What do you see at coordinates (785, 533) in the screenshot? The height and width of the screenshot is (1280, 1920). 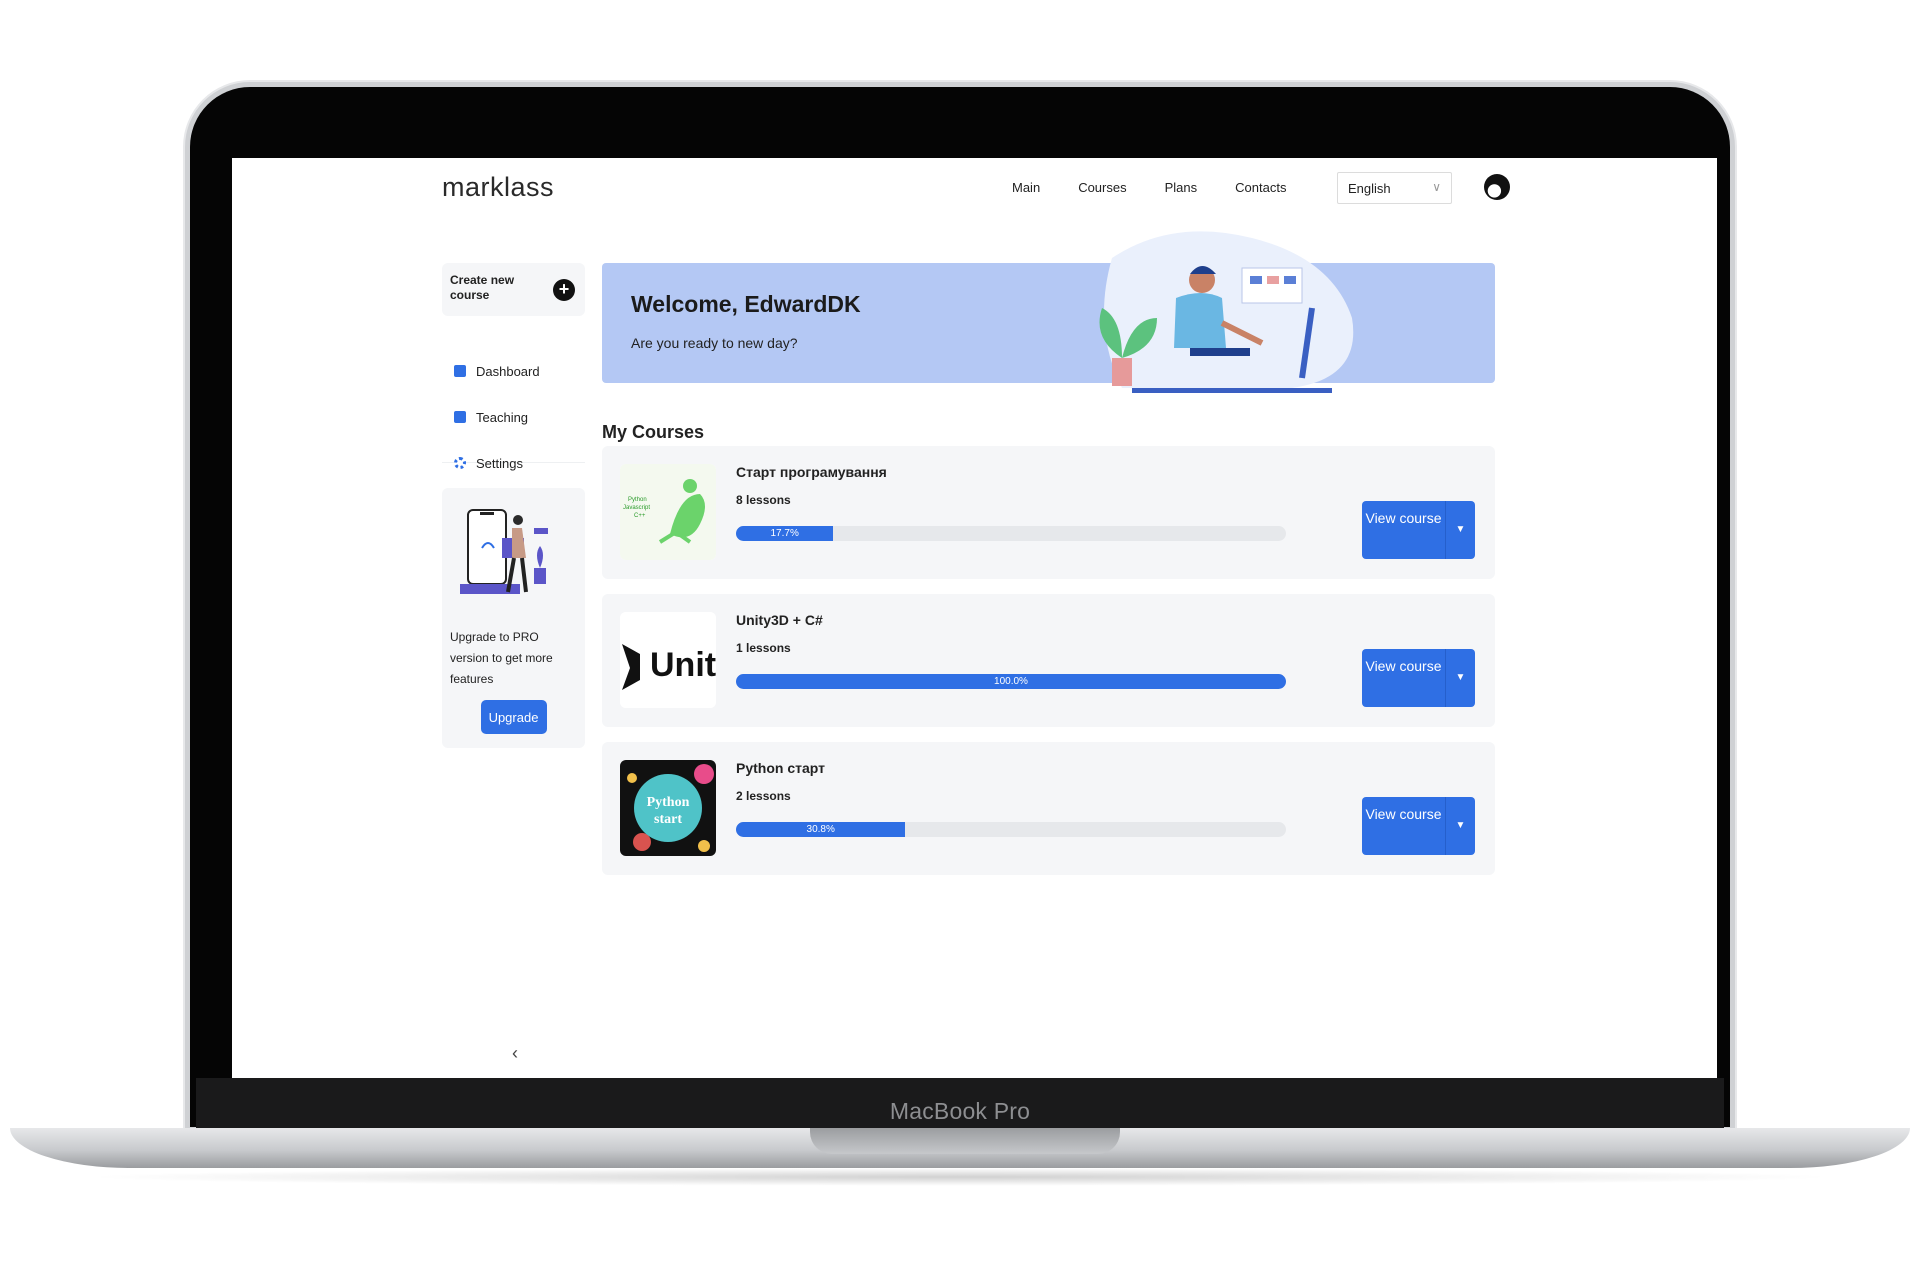 I see `progress-fill: 17.7%` at bounding box center [785, 533].